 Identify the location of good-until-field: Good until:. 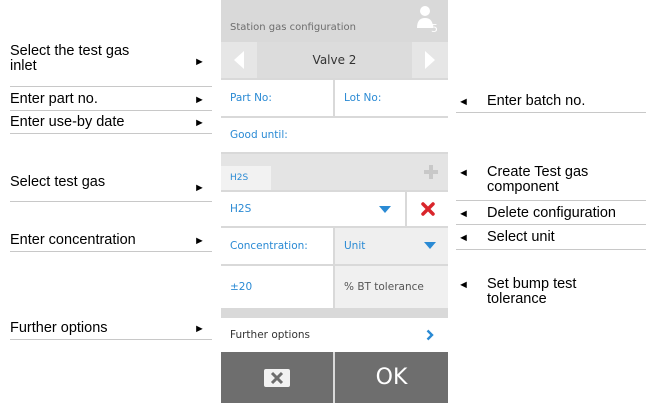
(334, 135).